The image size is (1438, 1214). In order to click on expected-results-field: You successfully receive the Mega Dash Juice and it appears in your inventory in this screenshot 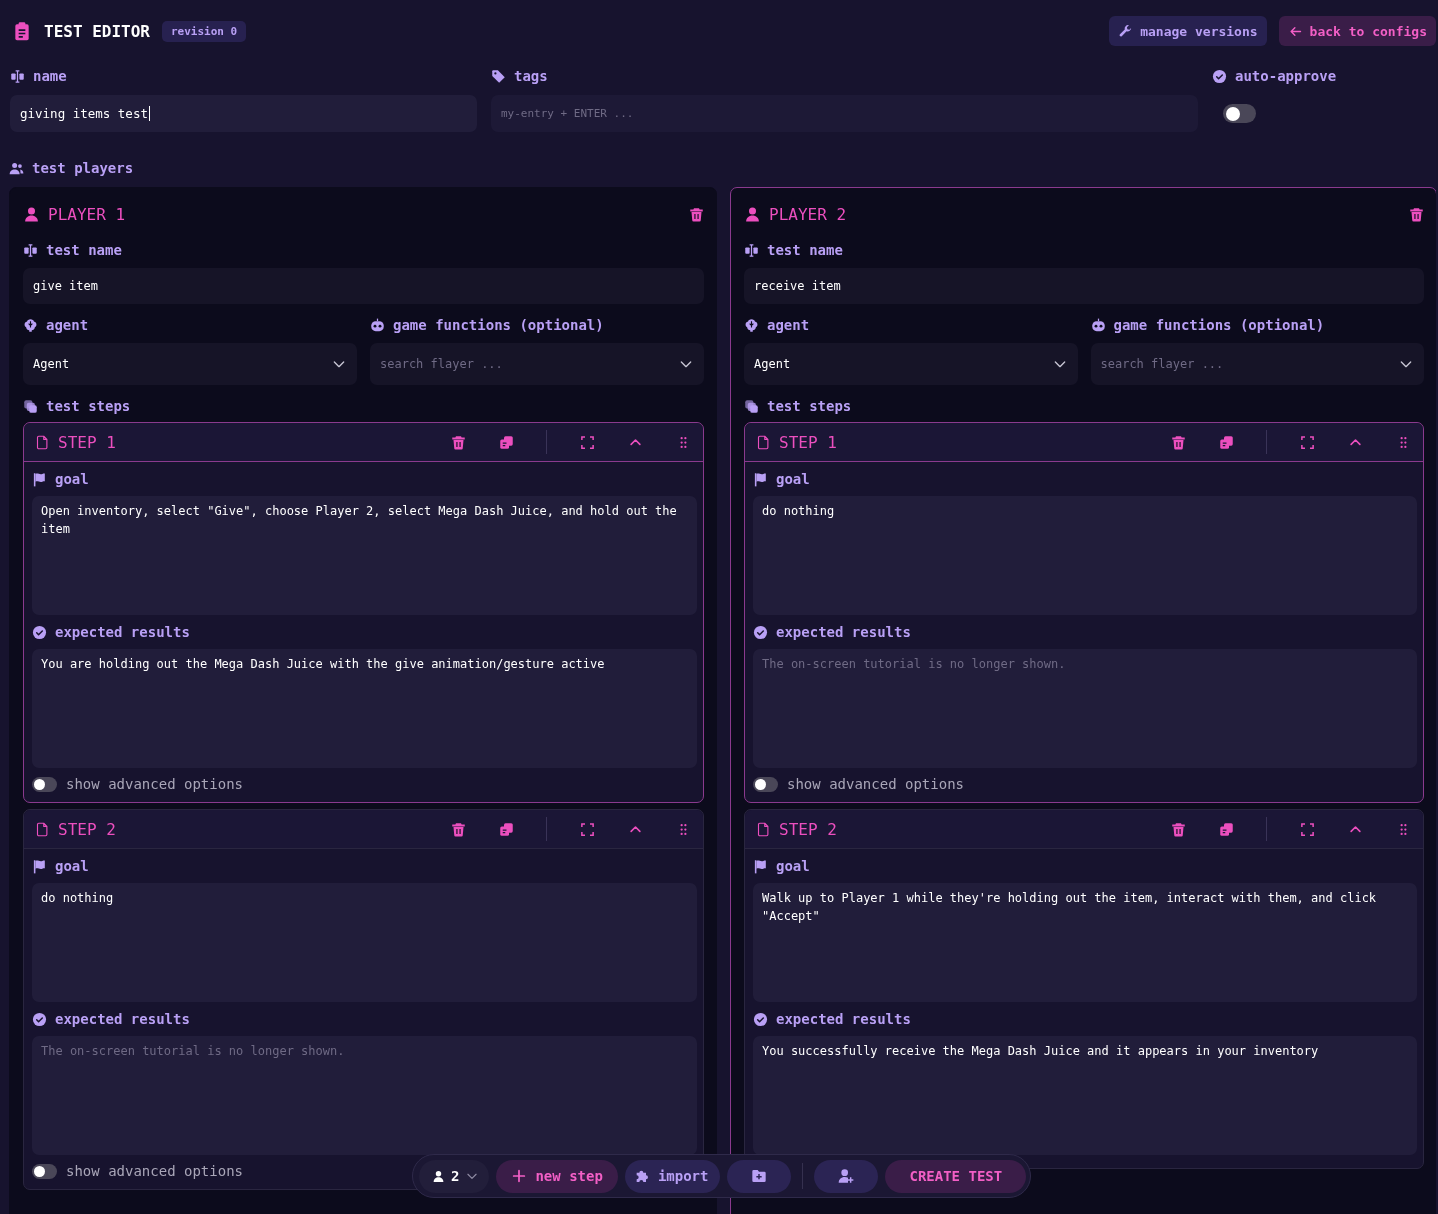, I will do `click(1085, 1095)`.